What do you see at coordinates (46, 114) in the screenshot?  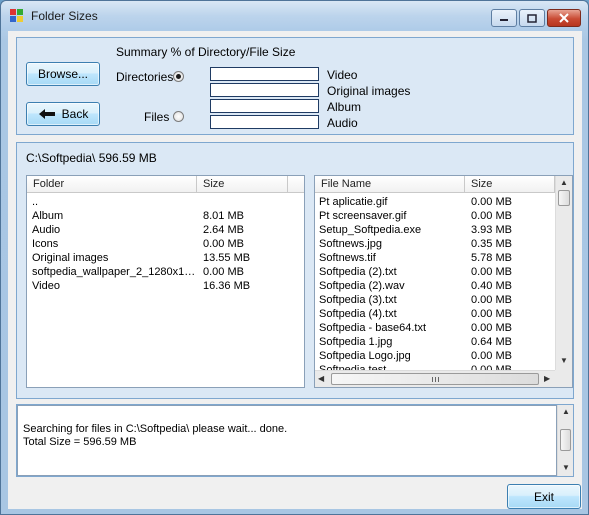 I see `arrow-left-icon` at bounding box center [46, 114].